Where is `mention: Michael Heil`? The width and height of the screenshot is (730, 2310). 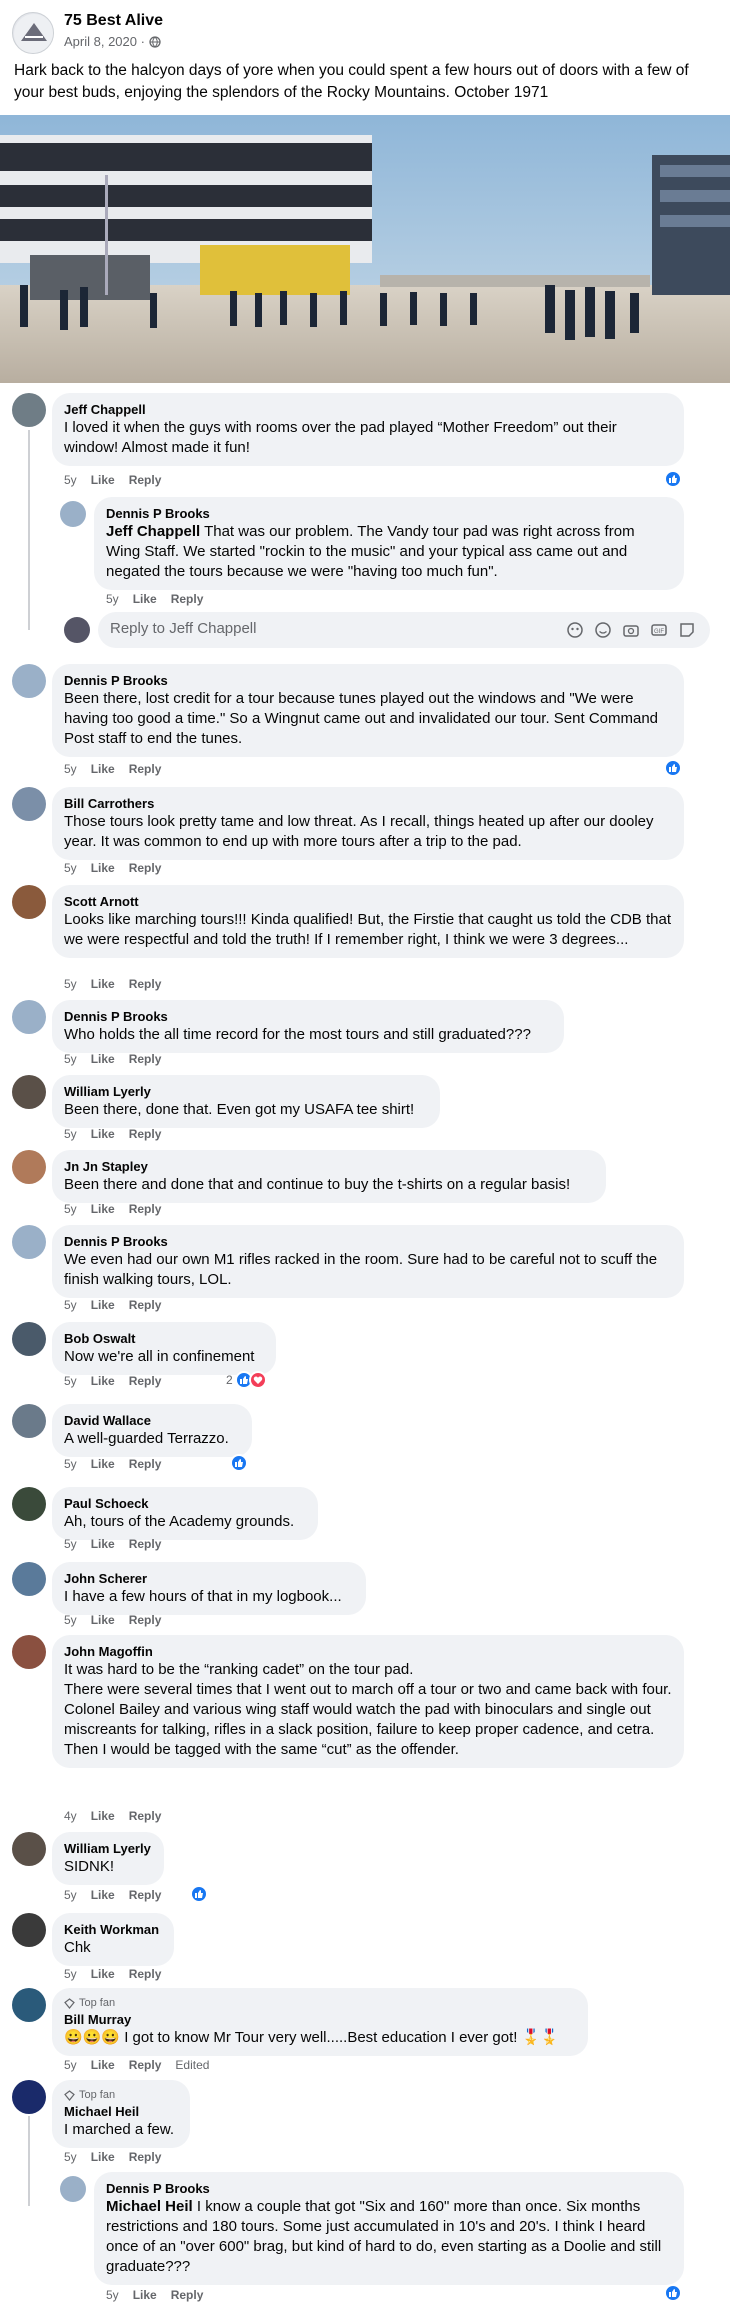
mention: Michael Heil is located at coordinates (149, 2206).